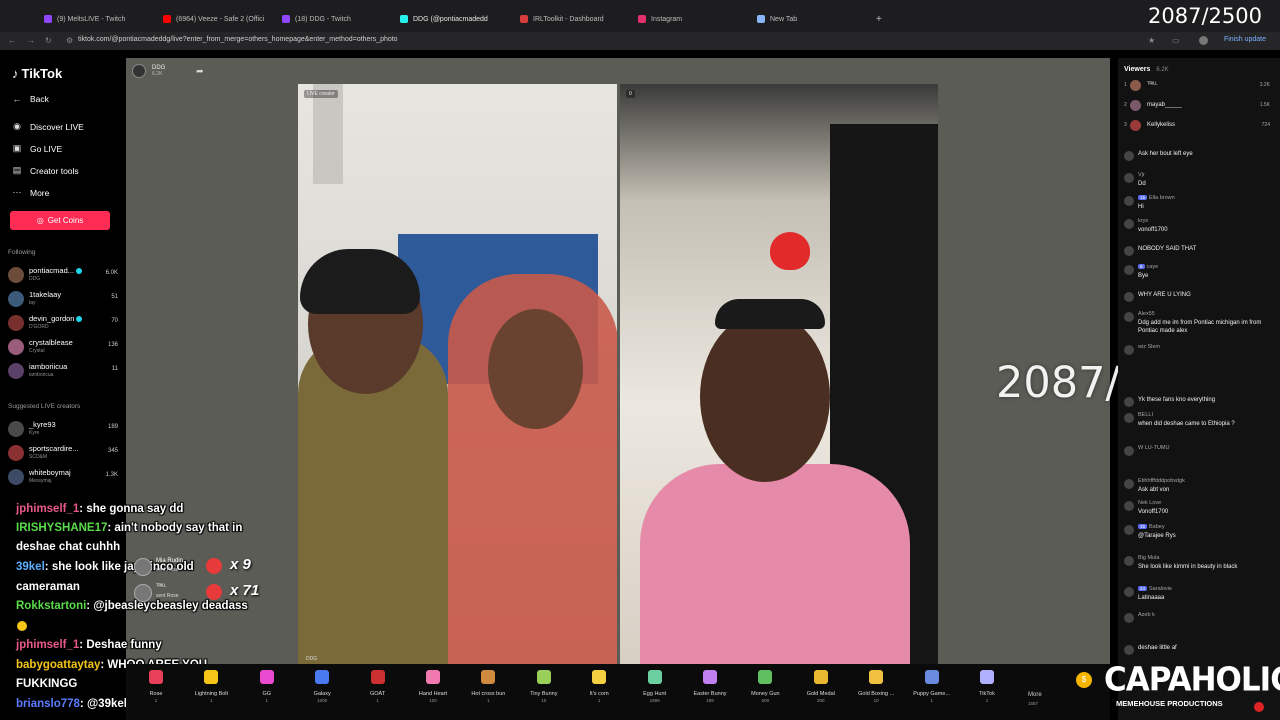 Image resolution: width=1280 pixels, height=720 pixels. I want to click on gift-item: Hand Heart 100, so click(433, 686).